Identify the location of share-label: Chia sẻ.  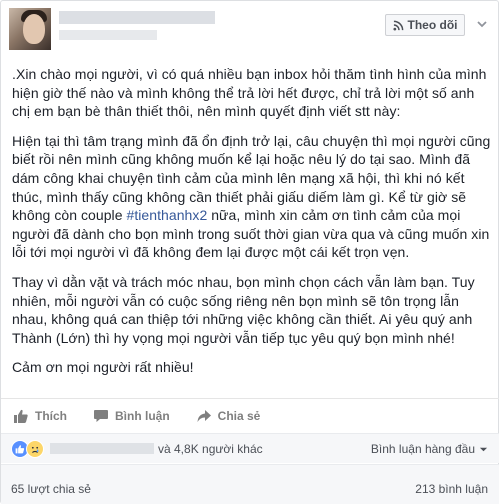
(239, 415).